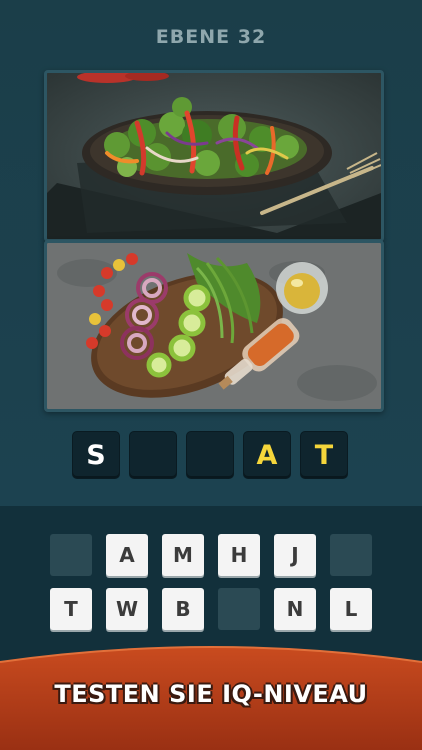  I want to click on answer-slot: T, so click(324, 455).